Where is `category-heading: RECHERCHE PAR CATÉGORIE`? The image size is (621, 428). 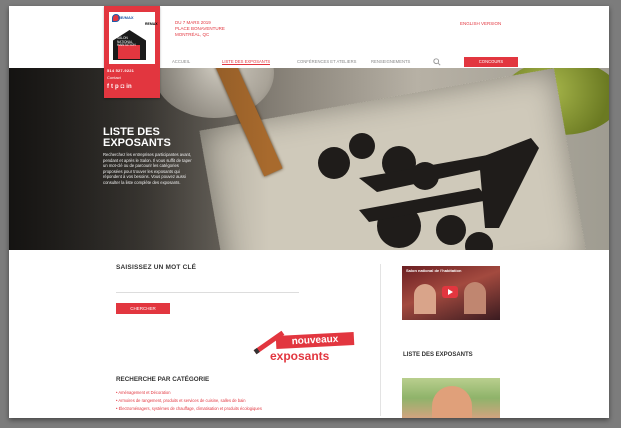
category-heading: RECHERCHE PAR CATÉGORIE is located at coordinates (163, 379).